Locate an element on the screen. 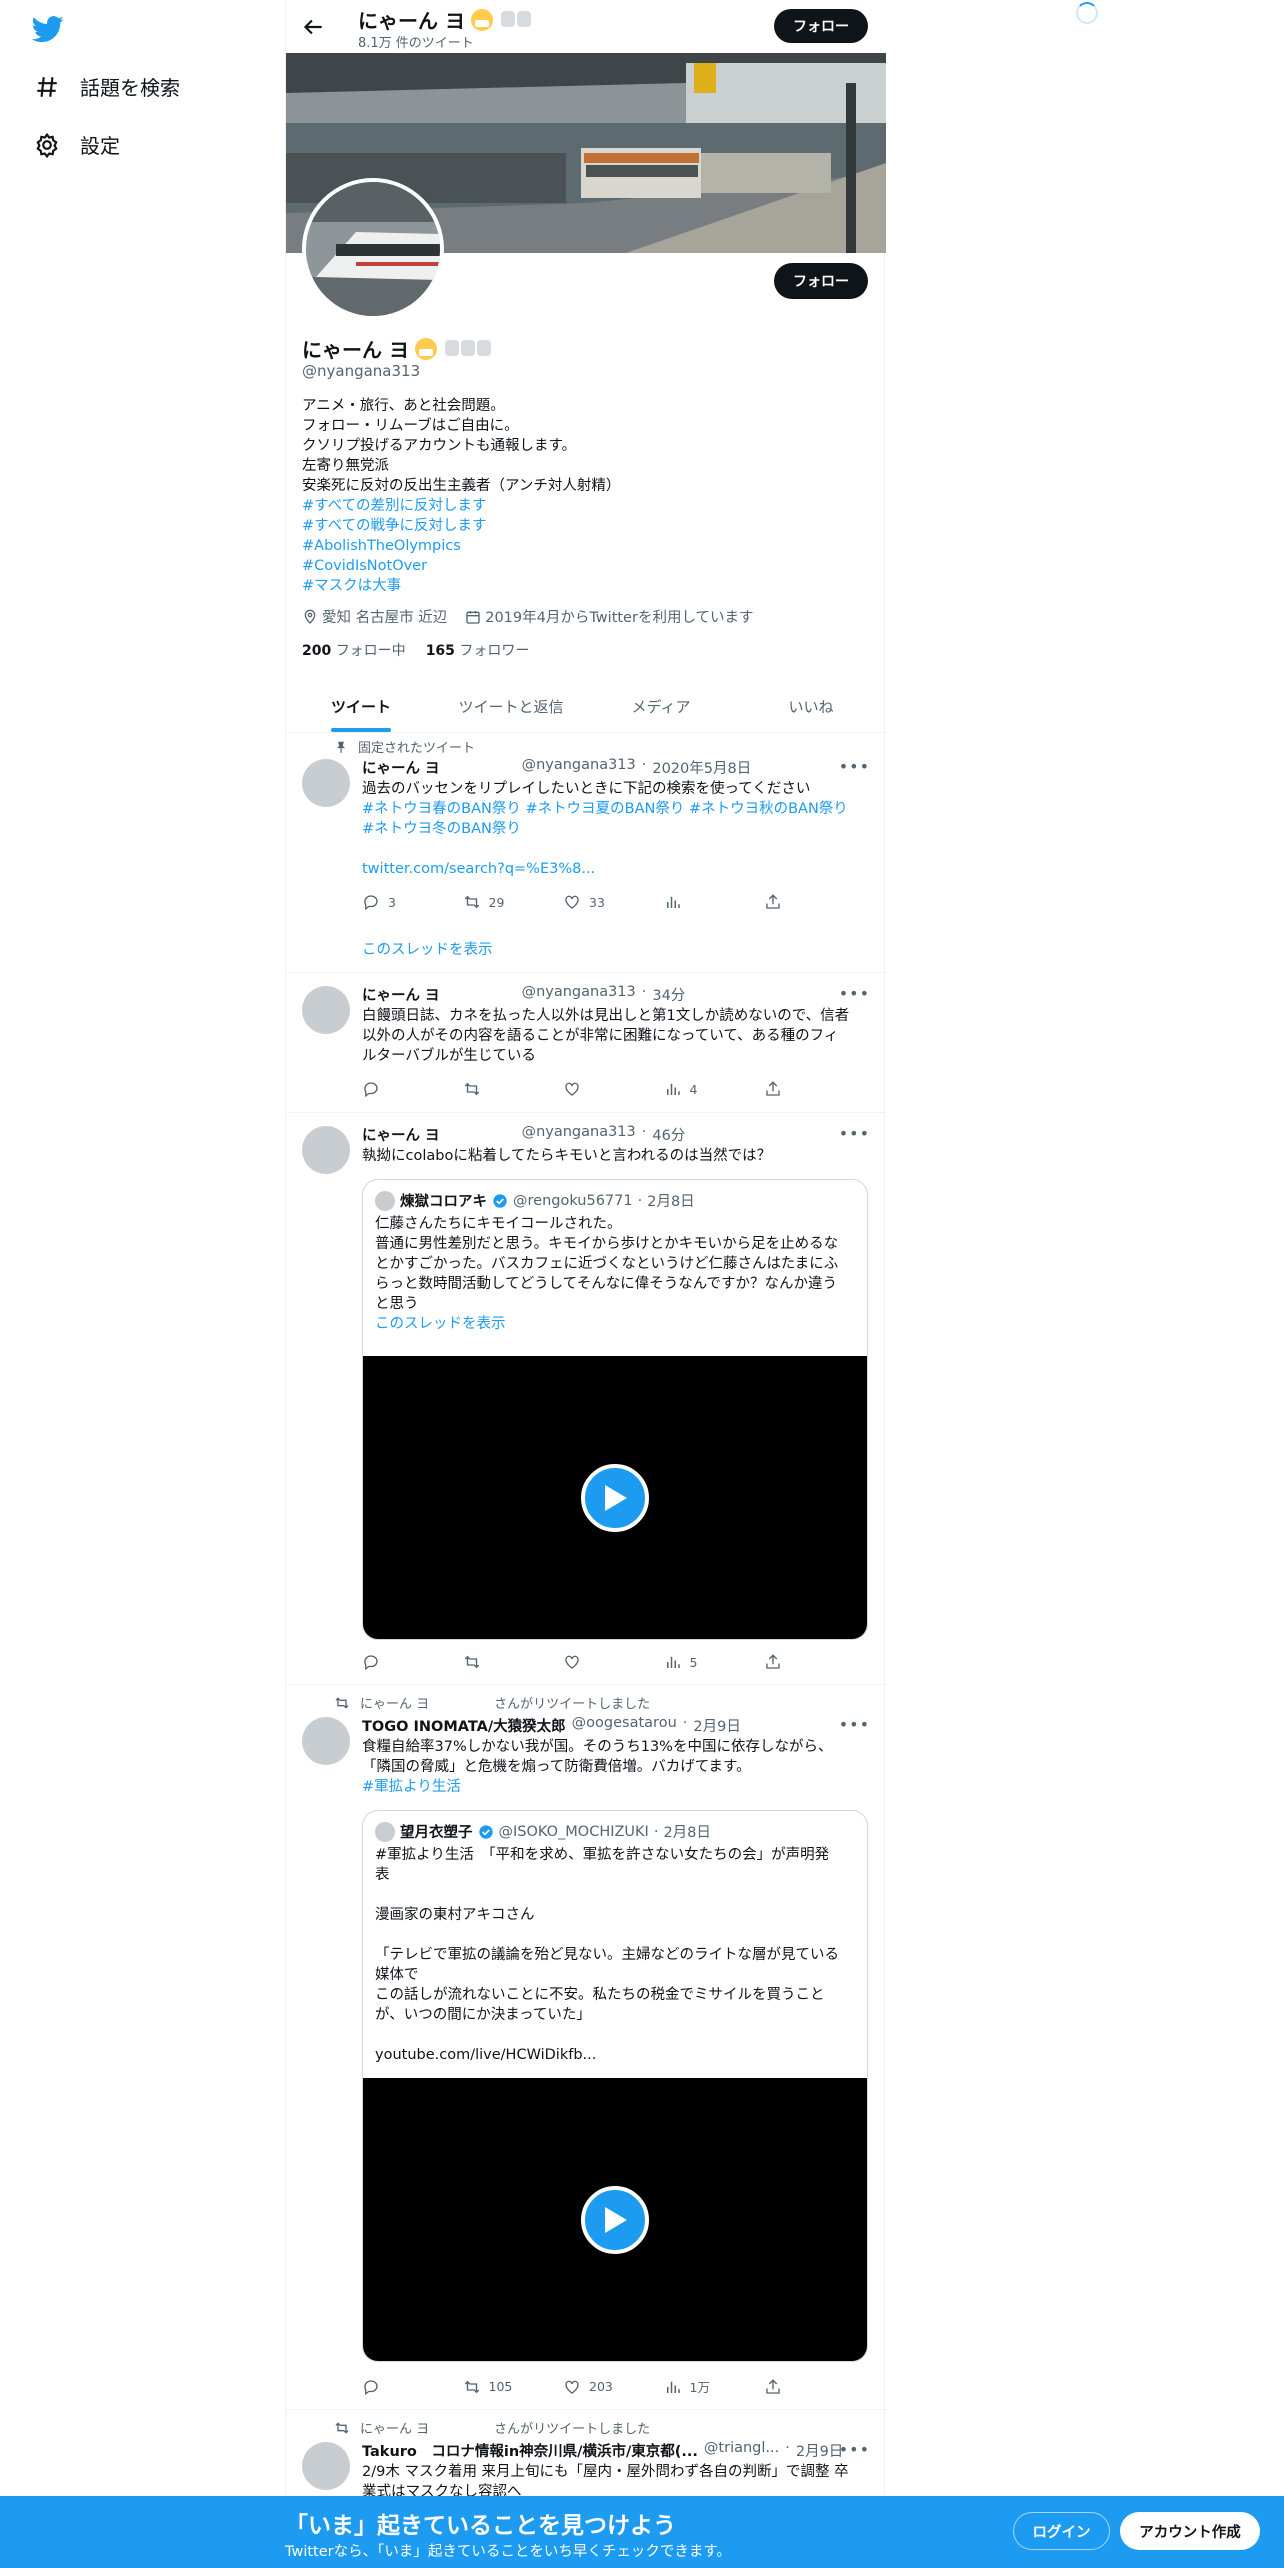 Image resolution: width=1284 pixels, height=2568 pixels. tweet-time: 34分 is located at coordinates (668, 994).